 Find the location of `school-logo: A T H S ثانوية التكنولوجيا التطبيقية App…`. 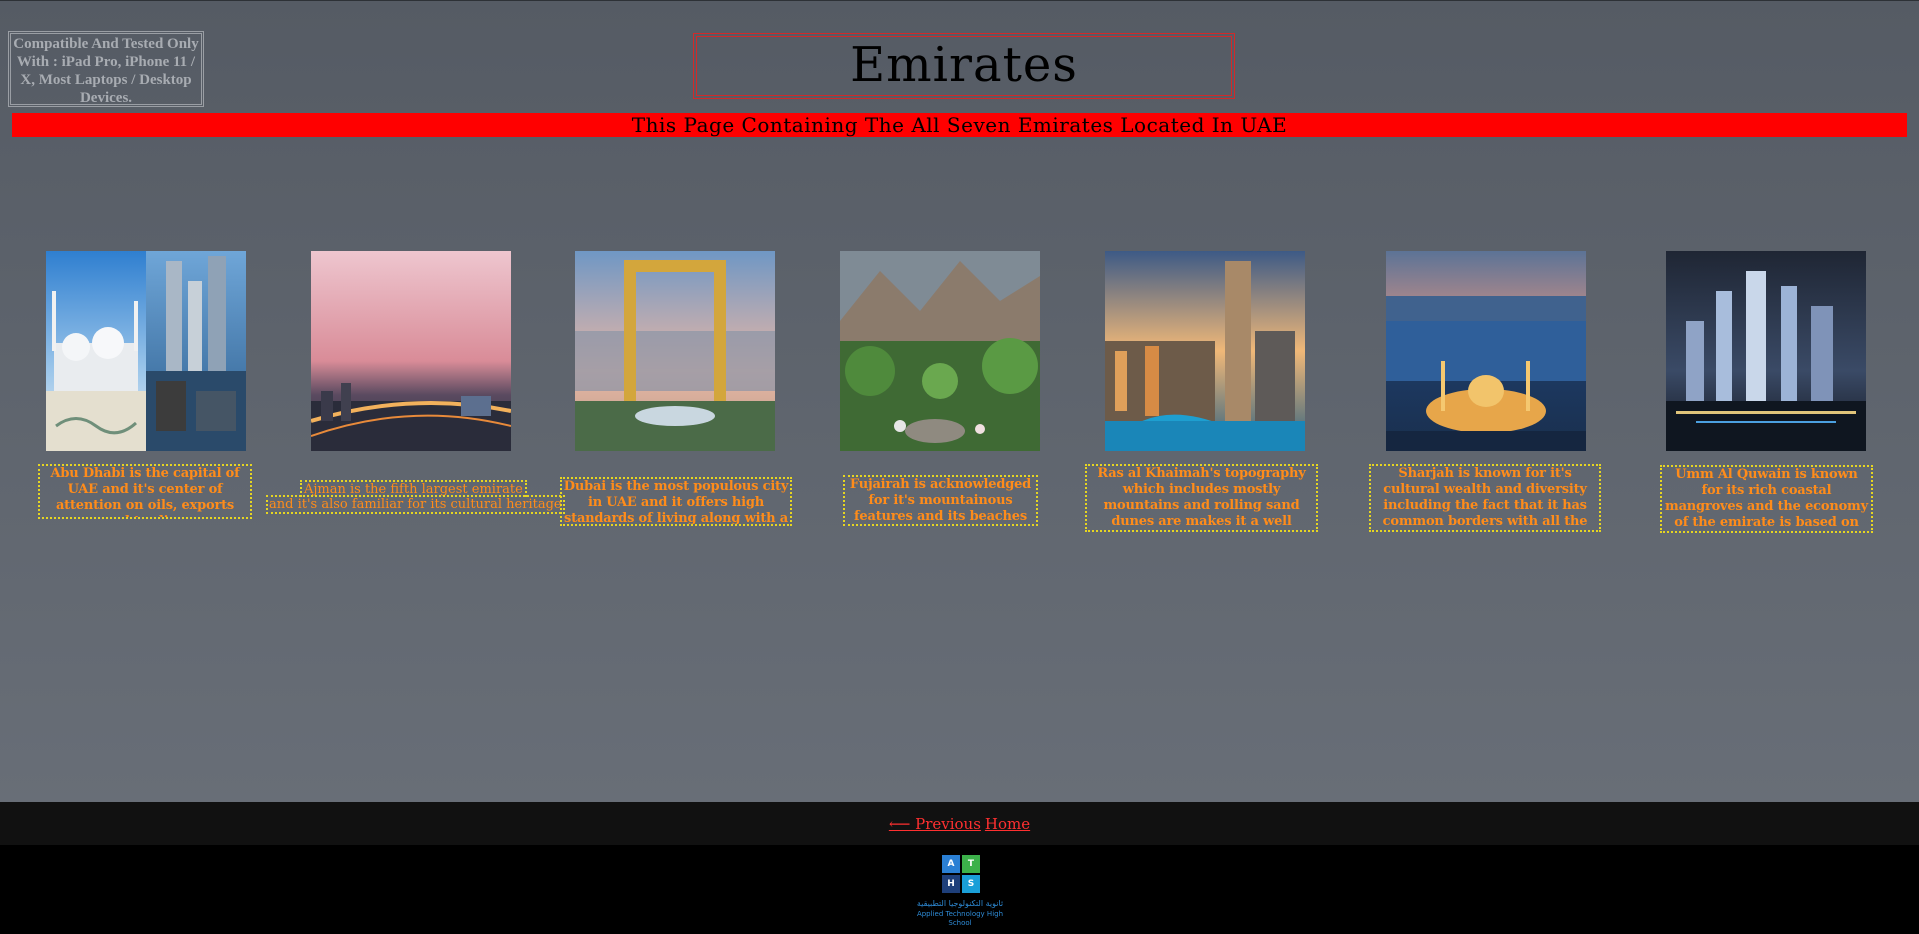

school-logo: A T H S ثانوية التكنولوجيا التطبيقية App… is located at coordinates (960, 891).